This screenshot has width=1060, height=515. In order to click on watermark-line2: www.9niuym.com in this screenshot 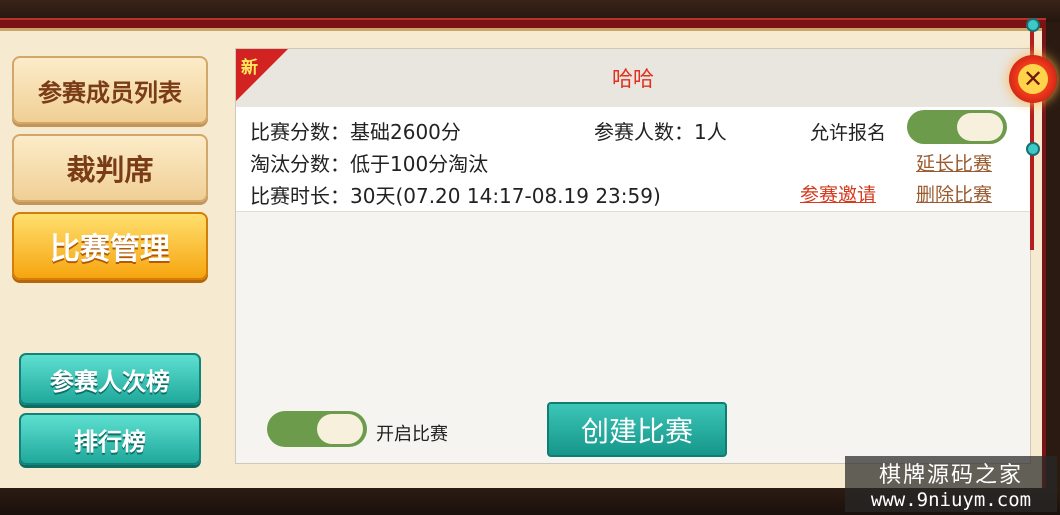, I will do `click(951, 500)`.